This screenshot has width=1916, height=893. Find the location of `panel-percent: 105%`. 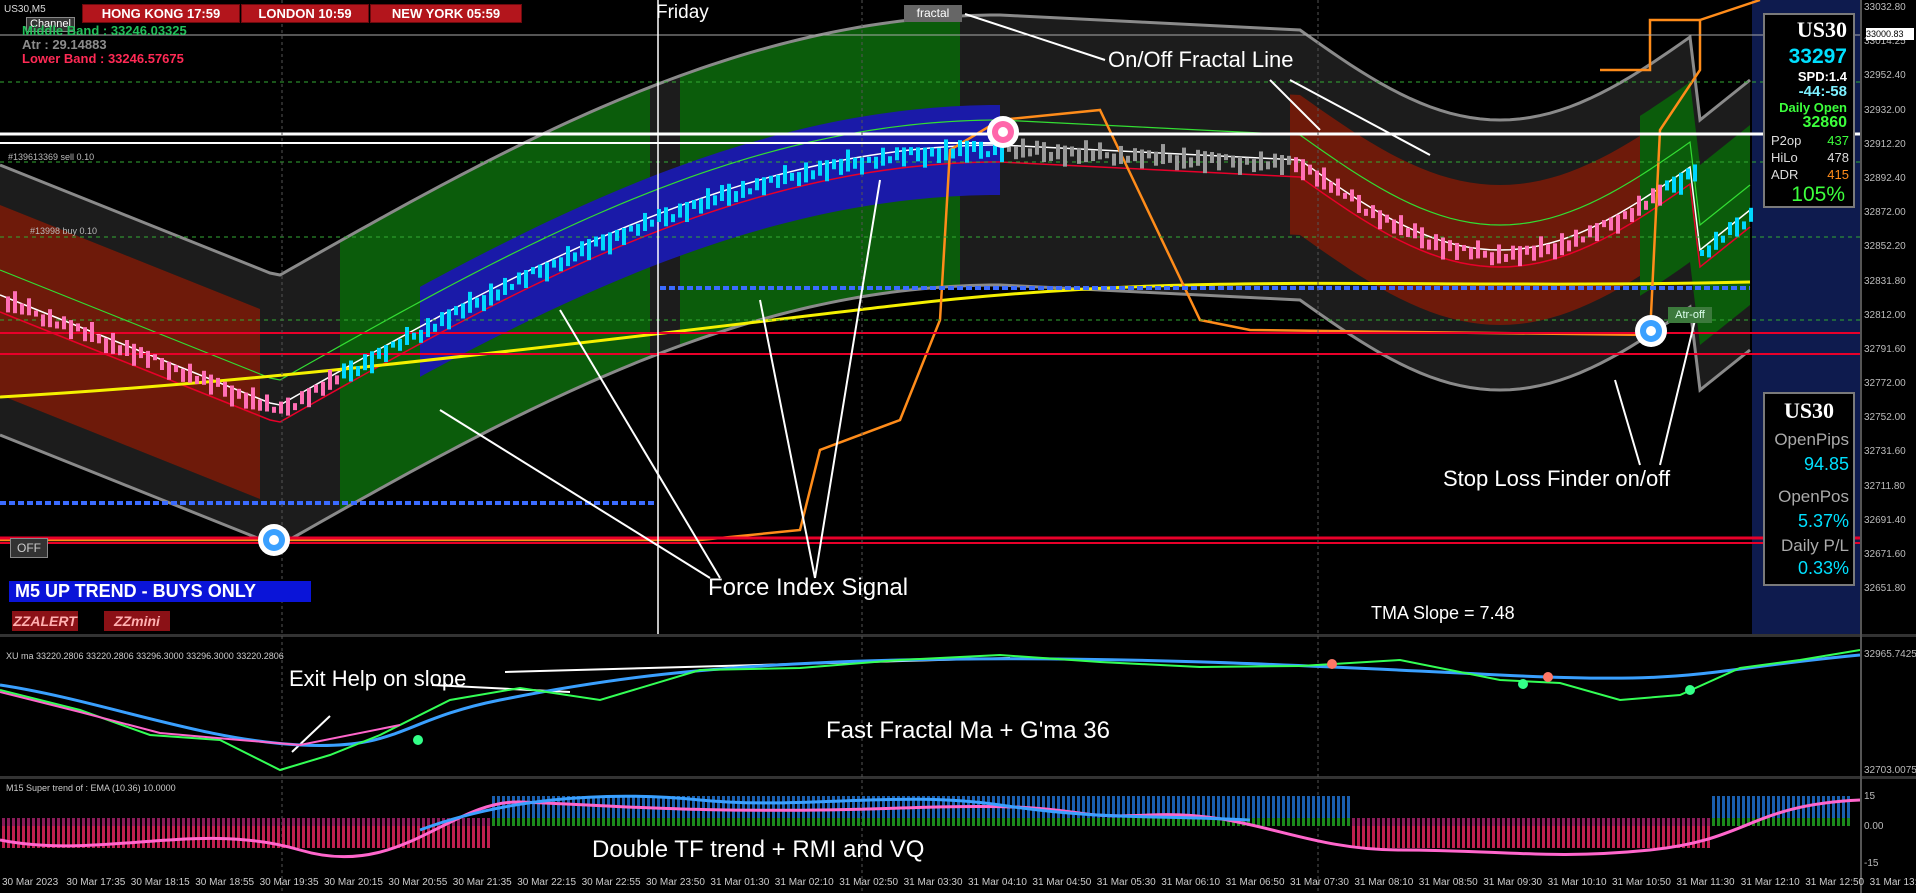

panel-percent: 105% is located at coordinates (1818, 194).